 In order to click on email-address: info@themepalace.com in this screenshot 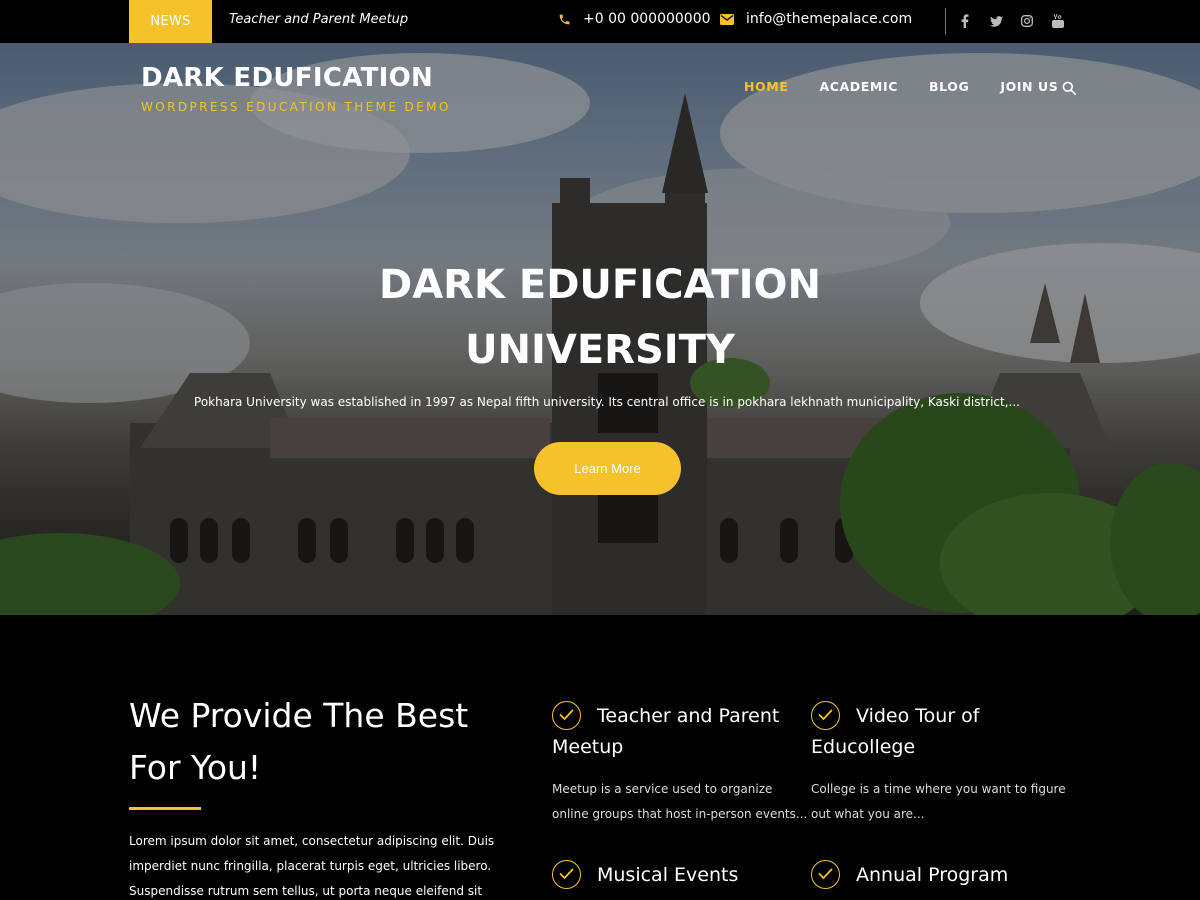, I will do `click(829, 19)`.